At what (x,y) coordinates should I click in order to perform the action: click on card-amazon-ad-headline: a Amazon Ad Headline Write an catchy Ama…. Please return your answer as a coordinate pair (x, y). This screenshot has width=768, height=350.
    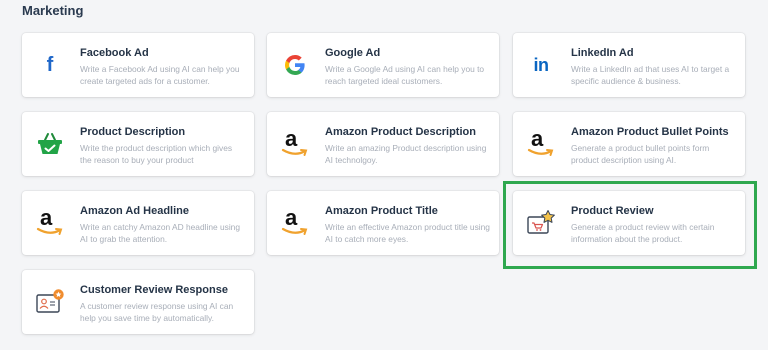
    Looking at the image, I should click on (138, 223).